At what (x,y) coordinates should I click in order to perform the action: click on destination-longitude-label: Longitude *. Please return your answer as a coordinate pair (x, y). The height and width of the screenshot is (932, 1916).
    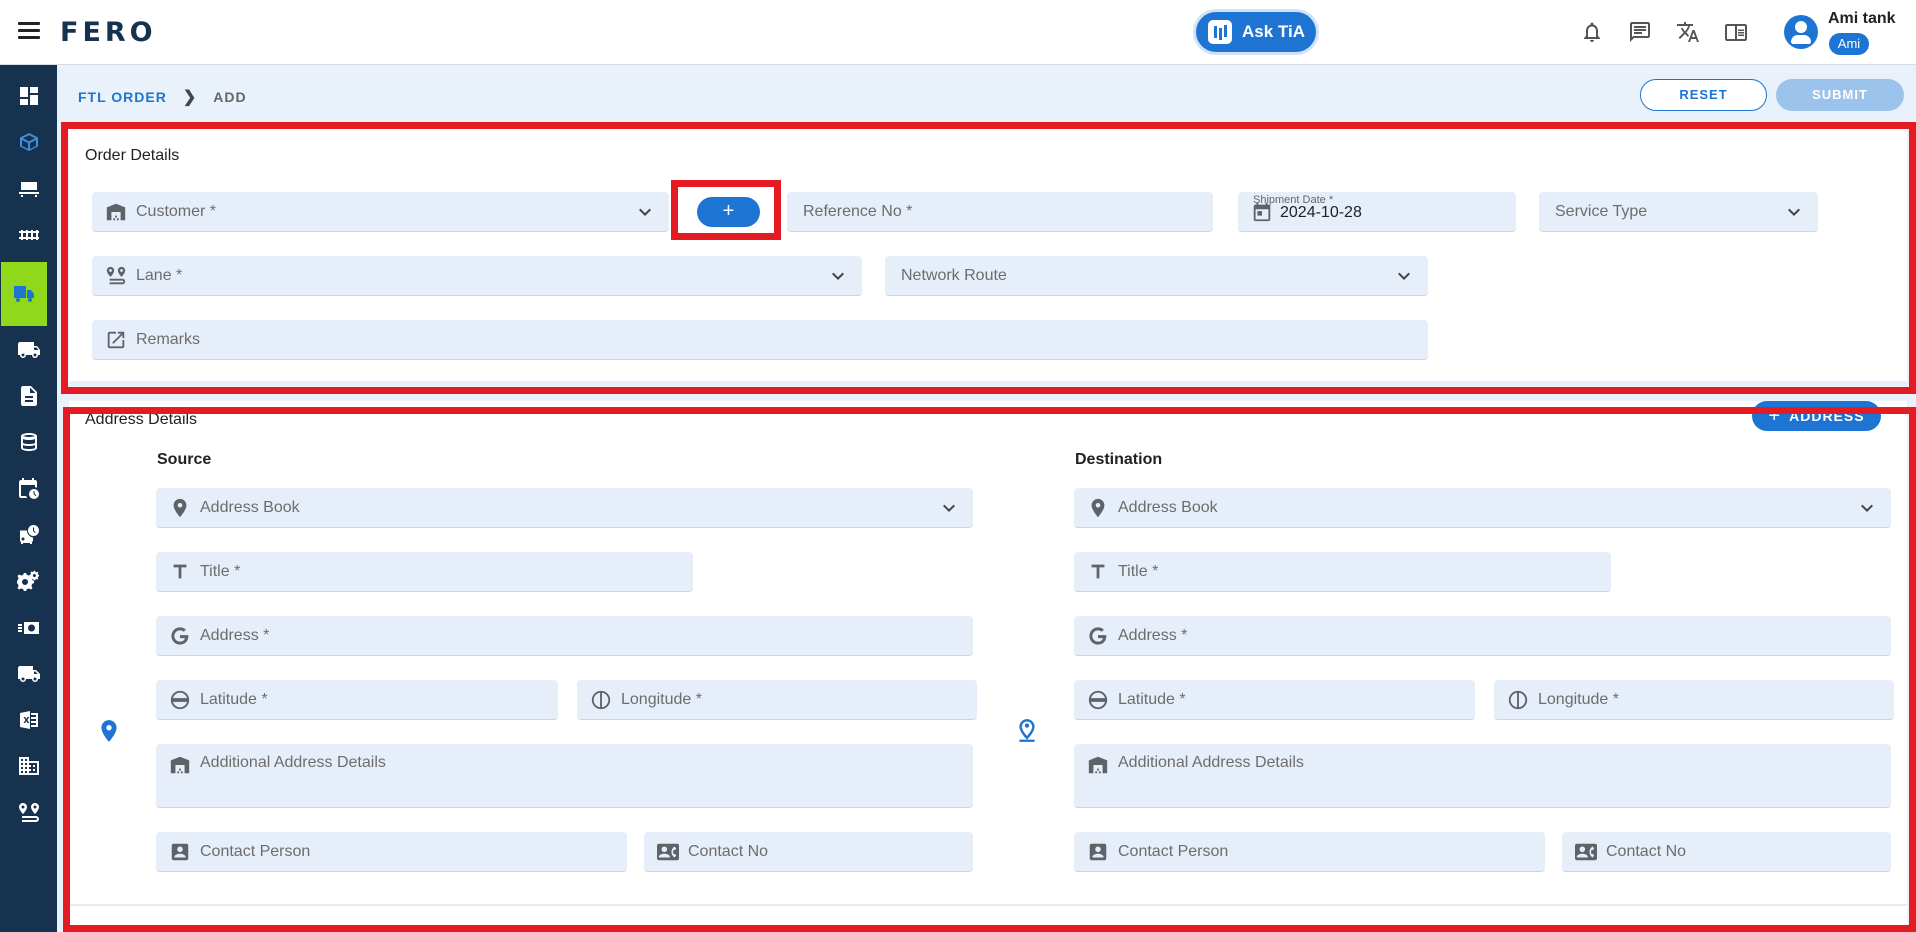
    Looking at the image, I should click on (1578, 699).